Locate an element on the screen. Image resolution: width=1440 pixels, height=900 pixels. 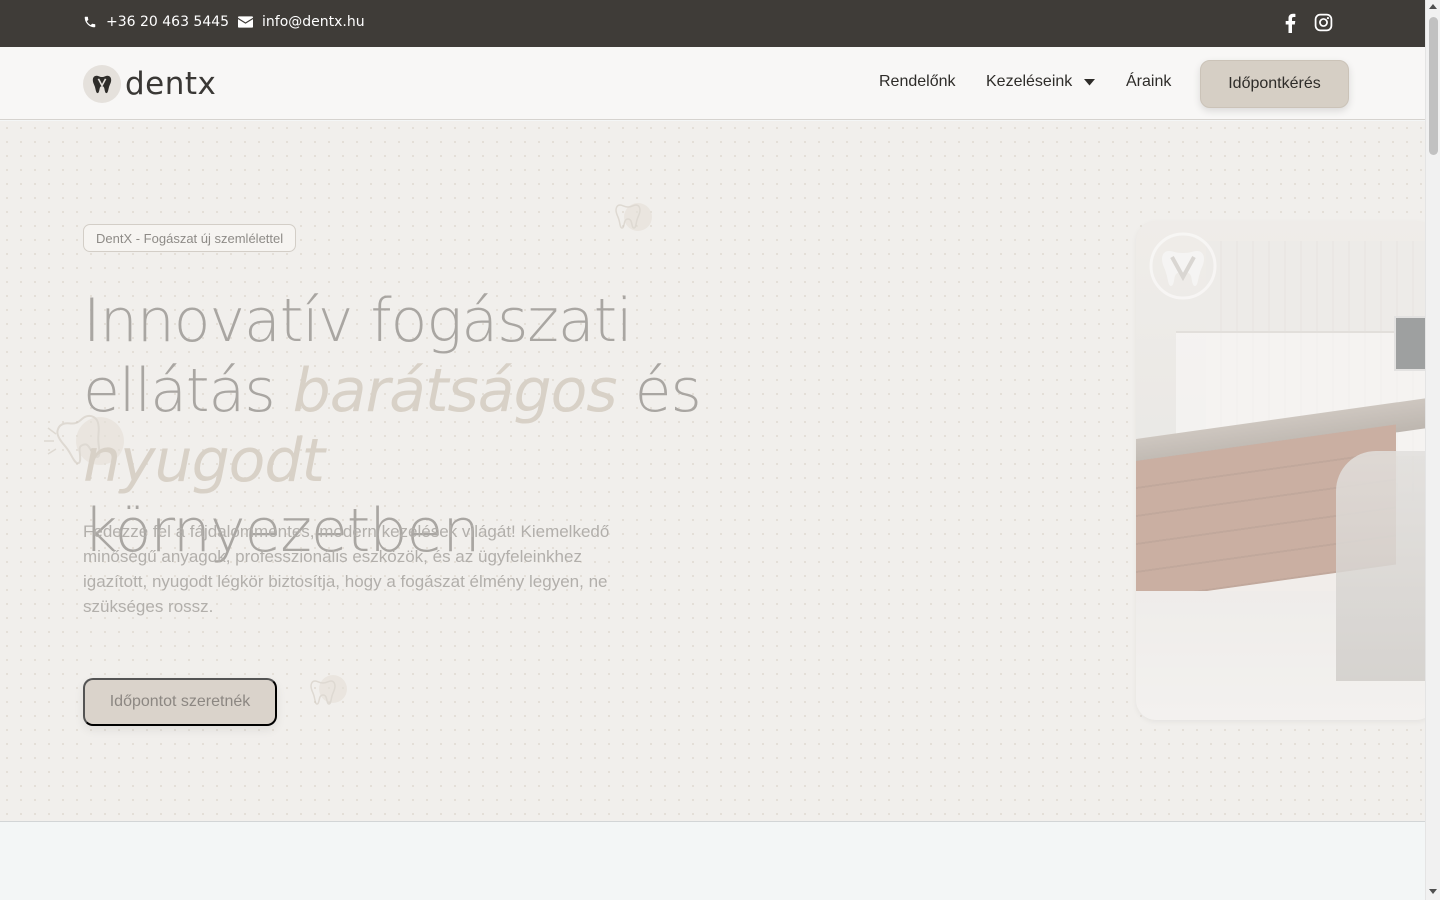
nav-link-kezeleseink-label: Kezeléseink is located at coordinates (1029, 81).